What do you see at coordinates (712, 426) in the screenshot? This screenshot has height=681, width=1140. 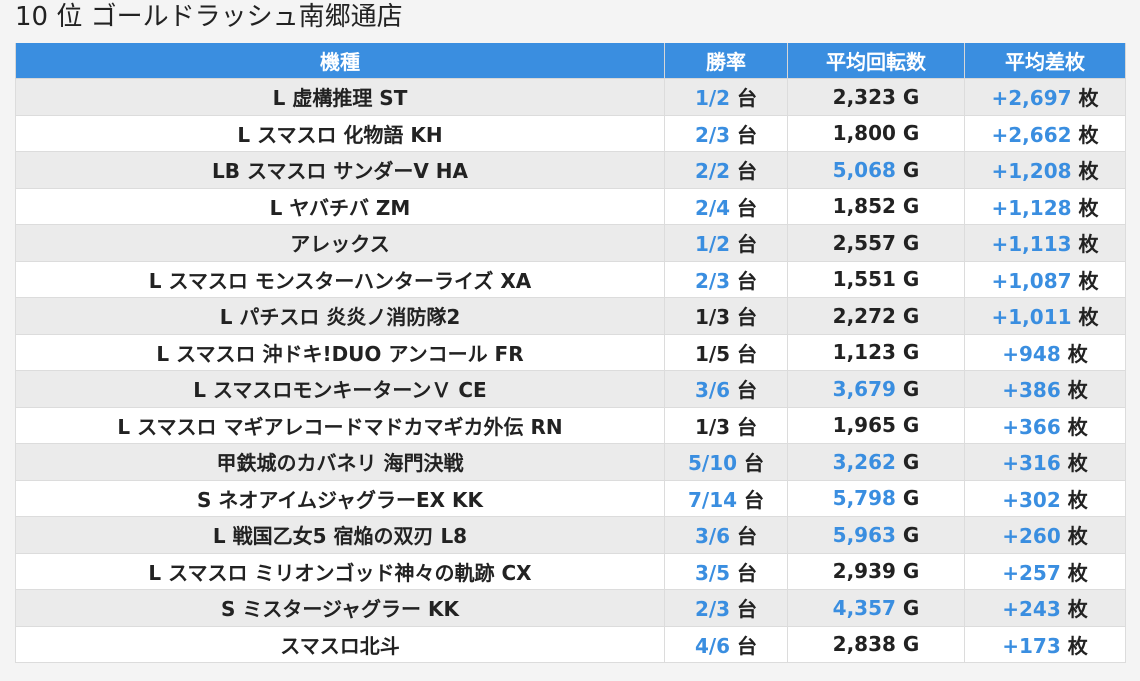 I see `win-rate-value: 1/3` at bounding box center [712, 426].